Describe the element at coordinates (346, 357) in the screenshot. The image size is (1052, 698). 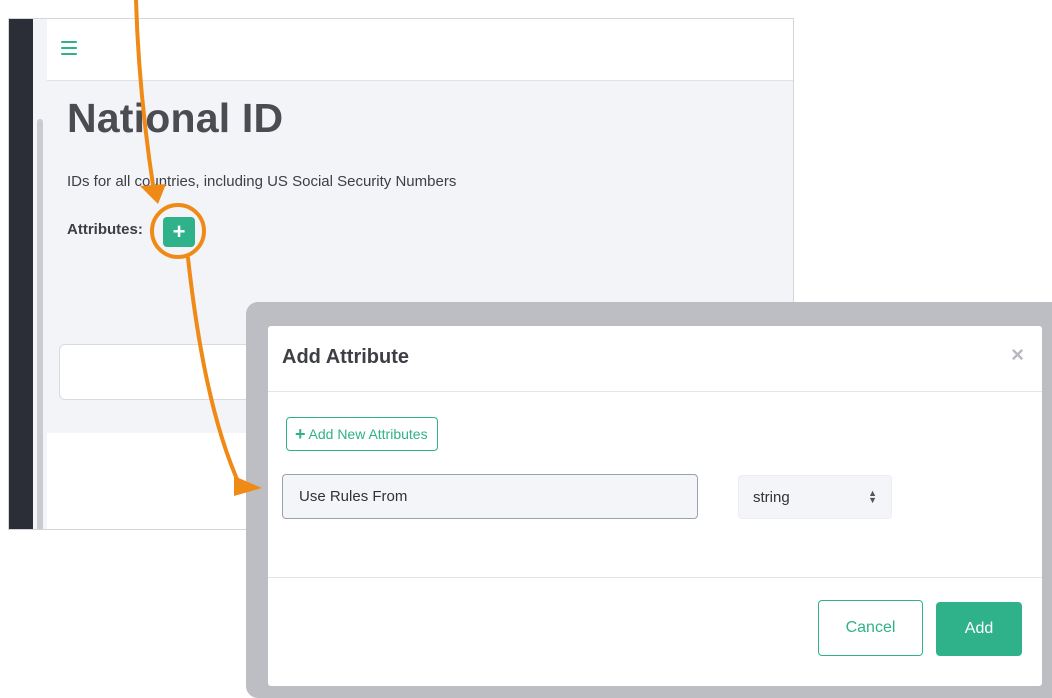
I see `modal-title: Add Attribute` at that location.